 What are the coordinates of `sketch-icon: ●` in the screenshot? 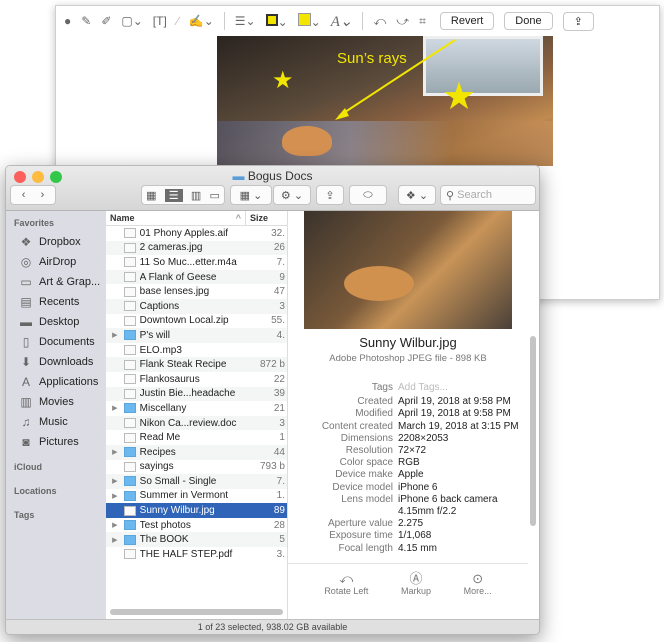 It's located at (67, 21).